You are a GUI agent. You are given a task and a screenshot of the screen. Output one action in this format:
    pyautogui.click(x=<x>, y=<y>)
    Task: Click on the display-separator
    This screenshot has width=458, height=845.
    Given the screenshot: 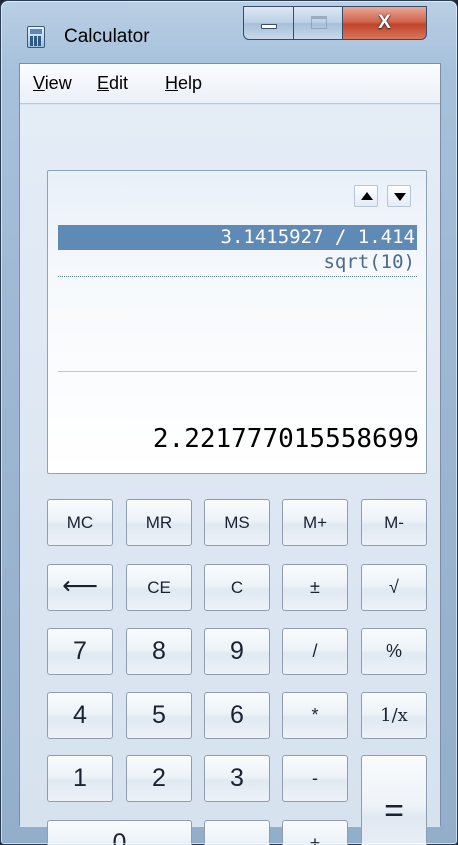 What is the action you would take?
    pyautogui.click(x=237, y=371)
    